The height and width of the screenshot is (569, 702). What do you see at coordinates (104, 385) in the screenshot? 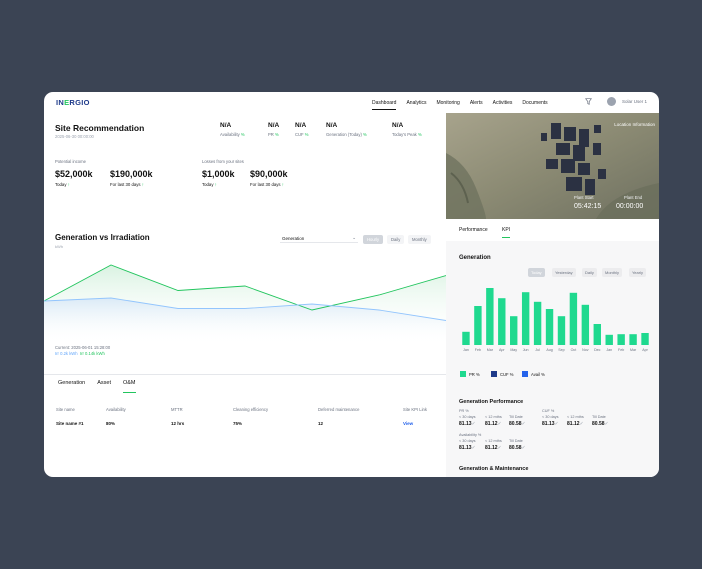
I see `tab-asset: Asset` at bounding box center [104, 385].